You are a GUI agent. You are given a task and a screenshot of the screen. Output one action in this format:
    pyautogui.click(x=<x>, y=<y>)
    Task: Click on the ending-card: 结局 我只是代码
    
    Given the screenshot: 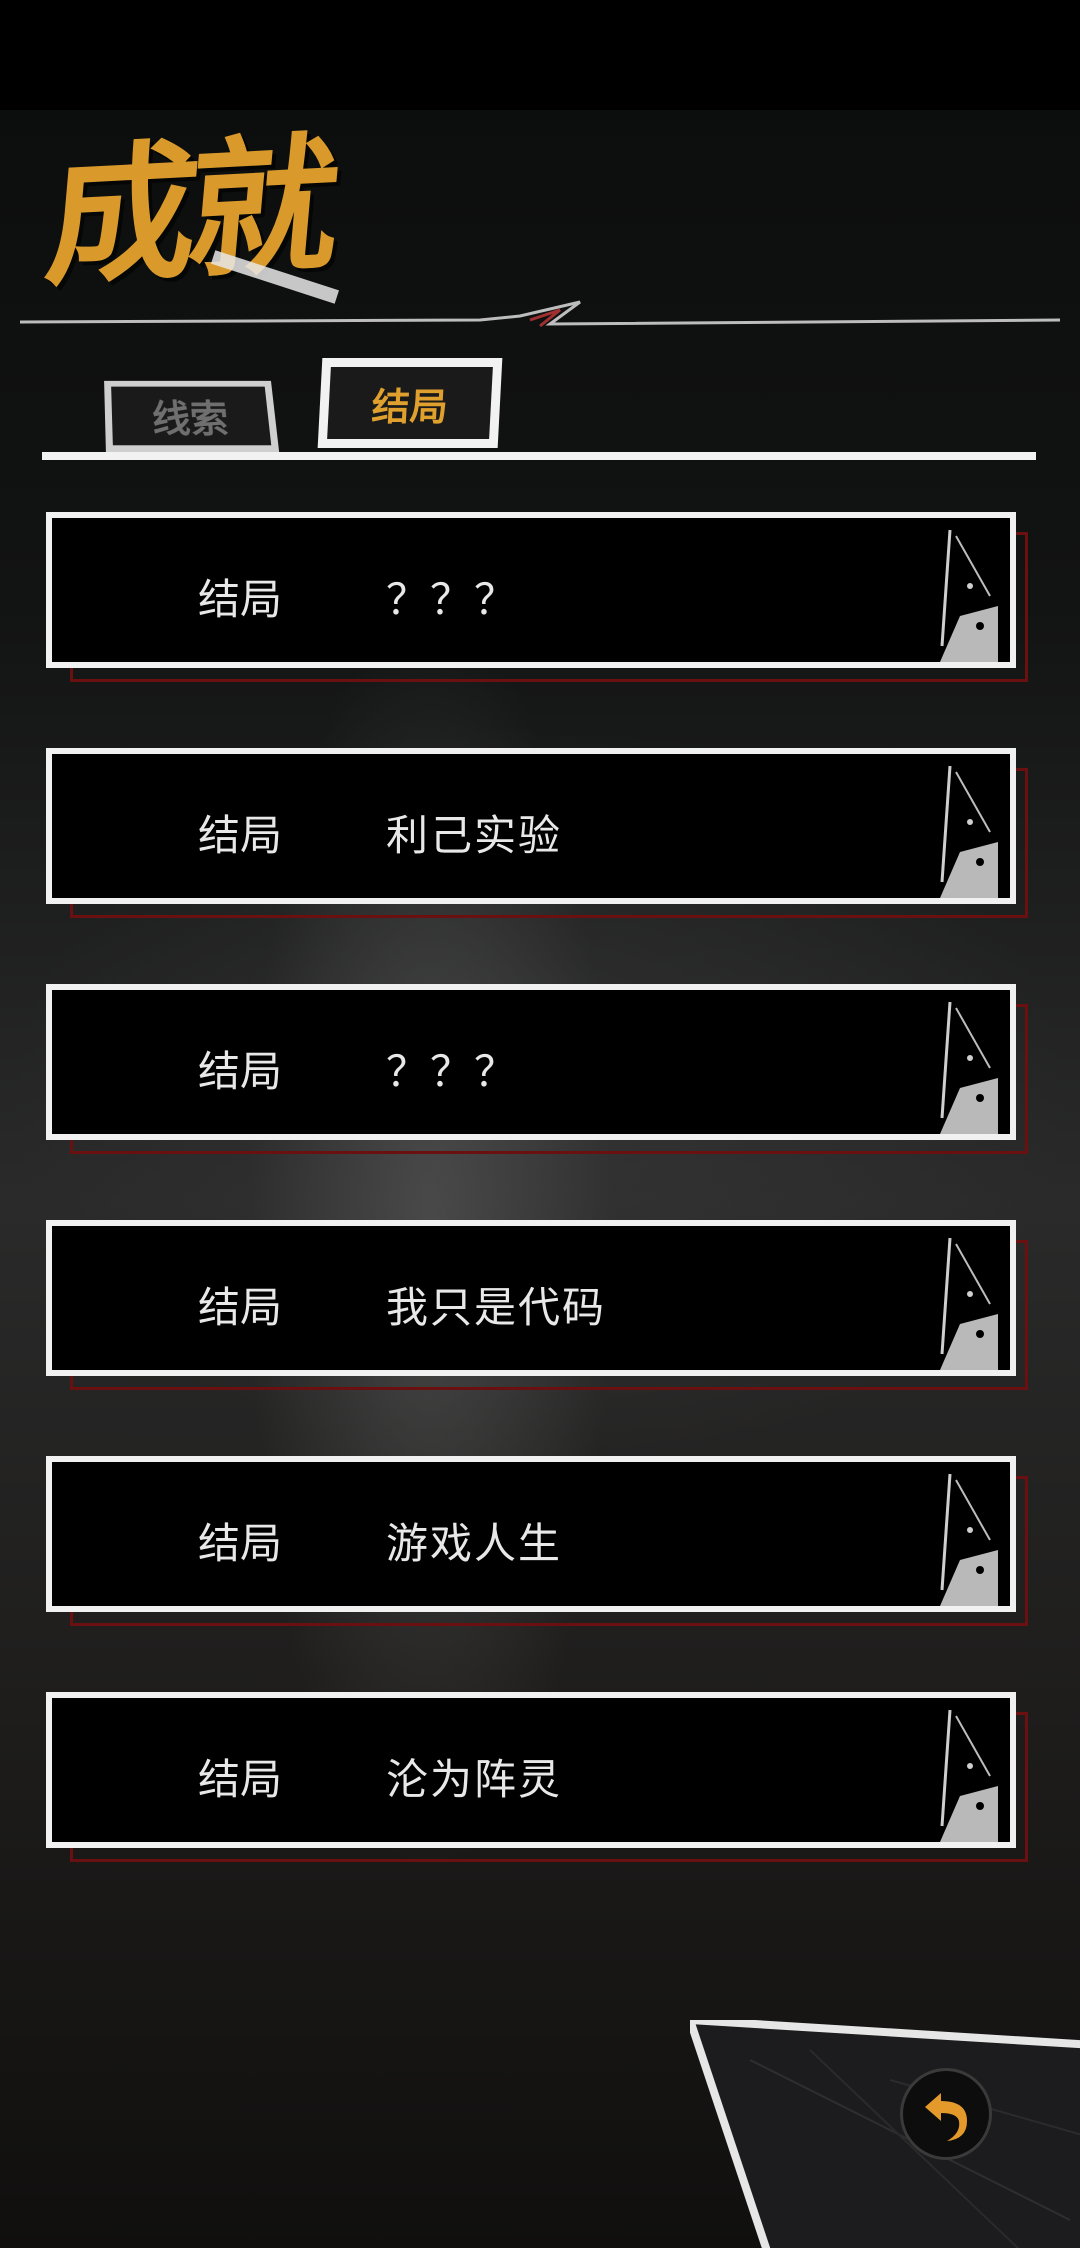 What is the action you would take?
    pyautogui.click(x=537, y=1305)
    